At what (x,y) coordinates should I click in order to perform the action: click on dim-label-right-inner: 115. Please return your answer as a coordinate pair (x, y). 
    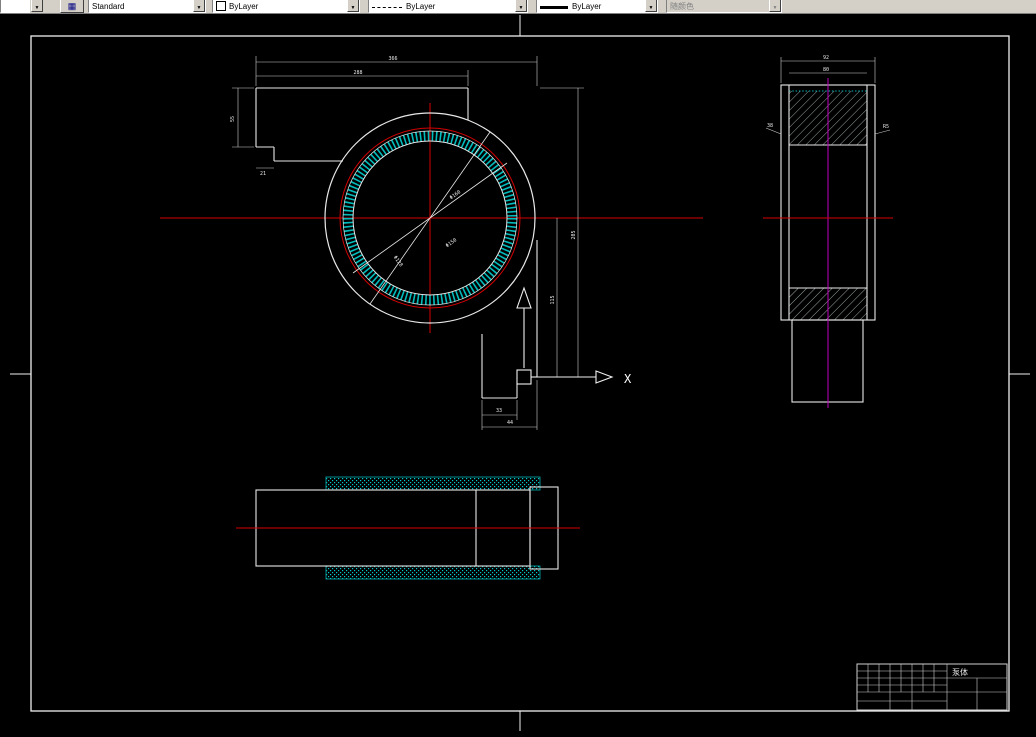
    Looking at the image, I should click on (553, 299).